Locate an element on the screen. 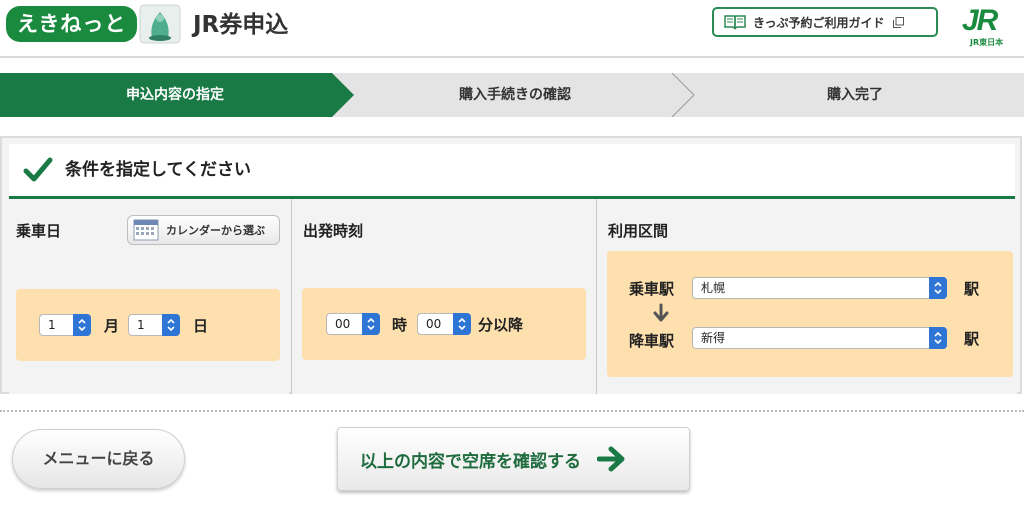  step-specify: 申込内容の指定 is located at coordinates (175, 95).